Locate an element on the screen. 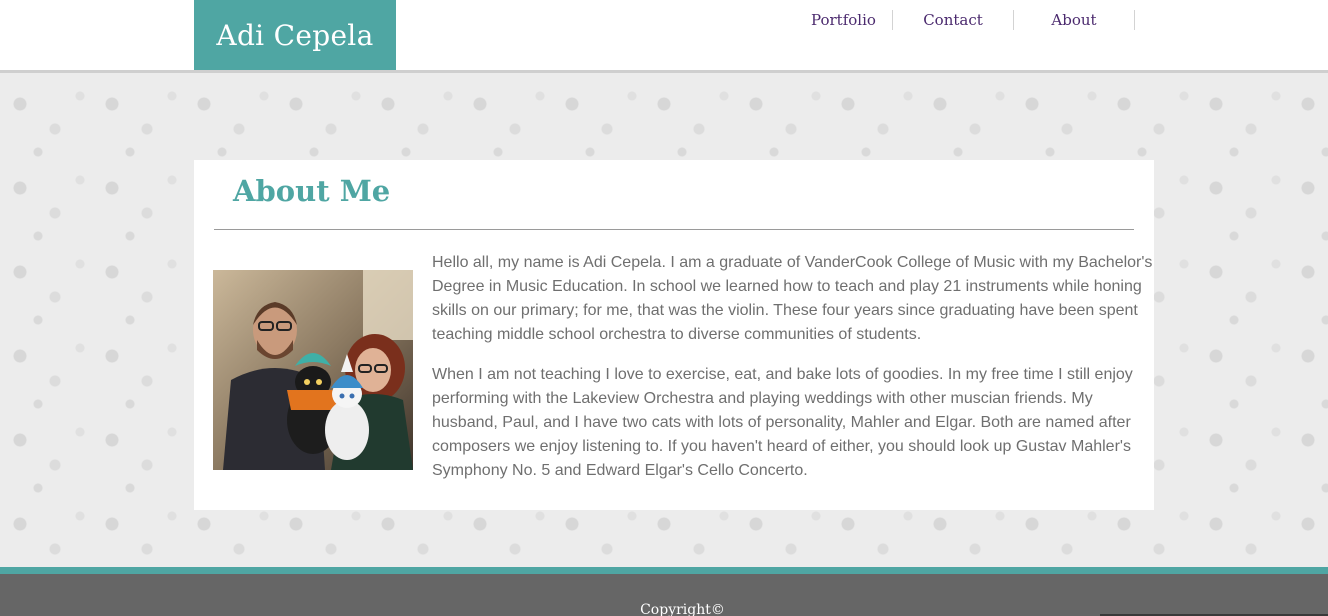 The image size is (1328, 616). profile-photo-image is located at coordinates (313, 370).